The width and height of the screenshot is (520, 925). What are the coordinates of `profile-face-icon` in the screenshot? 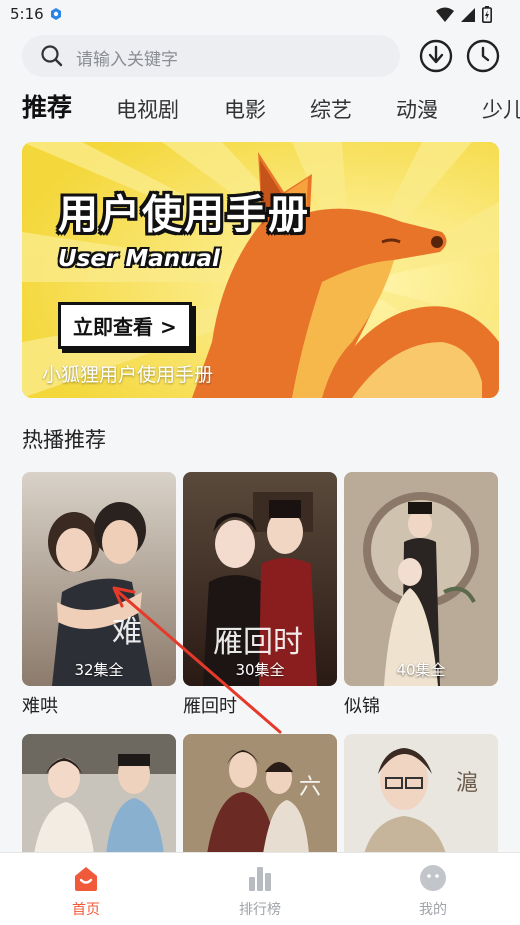 It's located at (433, 878).